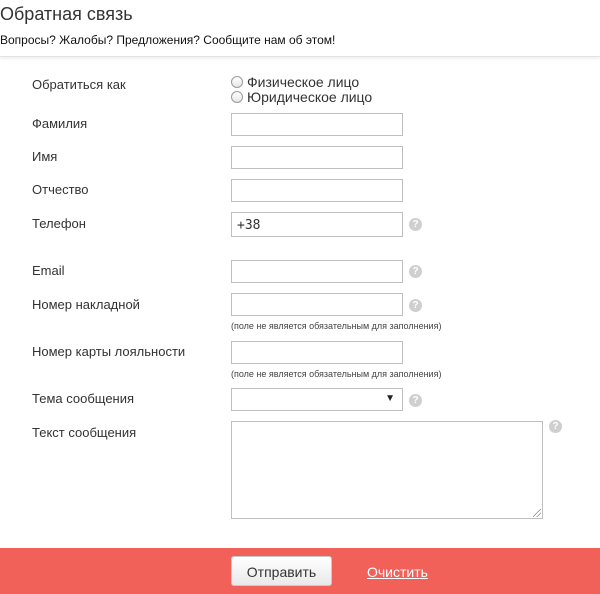 The image size is (600, 594). Describe the element at coordinates (415, 400) in the screenshot. I see `subject-help-icon: ?` at that location.